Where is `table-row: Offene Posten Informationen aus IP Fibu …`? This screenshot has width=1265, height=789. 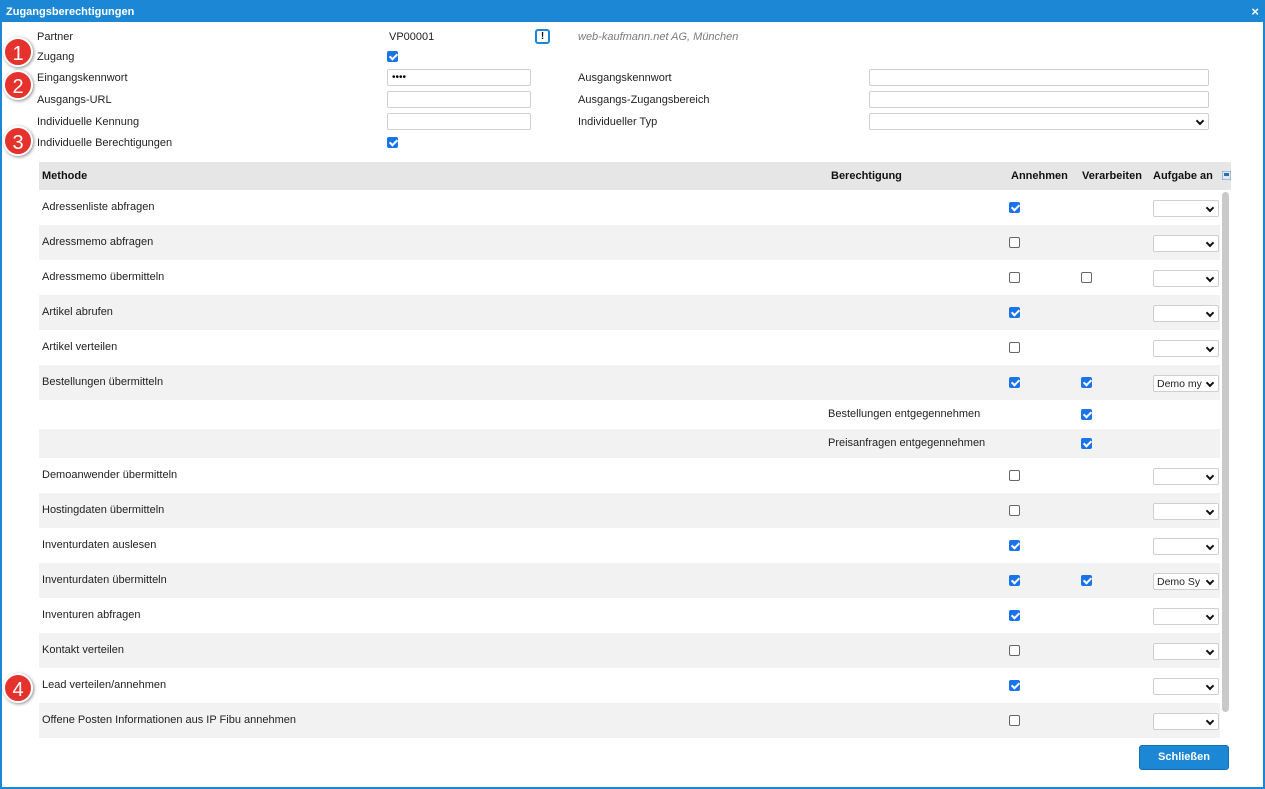
table-row: Offene Posten Informationen aus IP Fibu … is located at coordinates (629, 720).